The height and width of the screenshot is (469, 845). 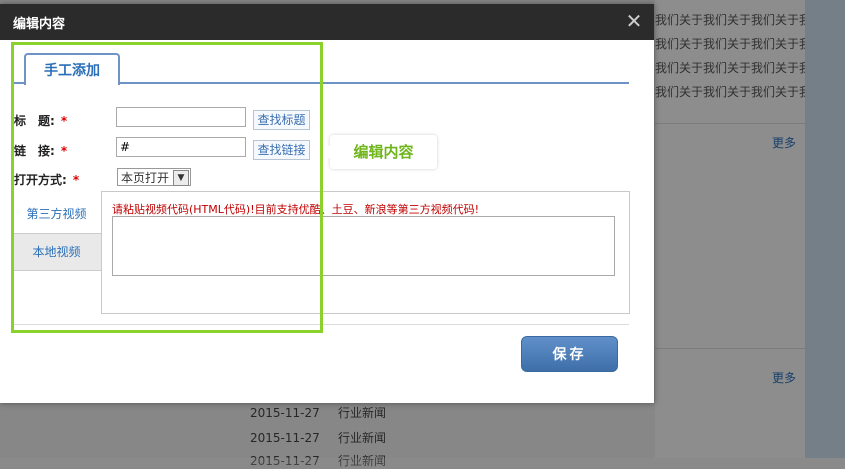 What do you see at coordinates (569, 354) in the screenshot?
I see `save-button: 保存` at bounding box center [569, 354].